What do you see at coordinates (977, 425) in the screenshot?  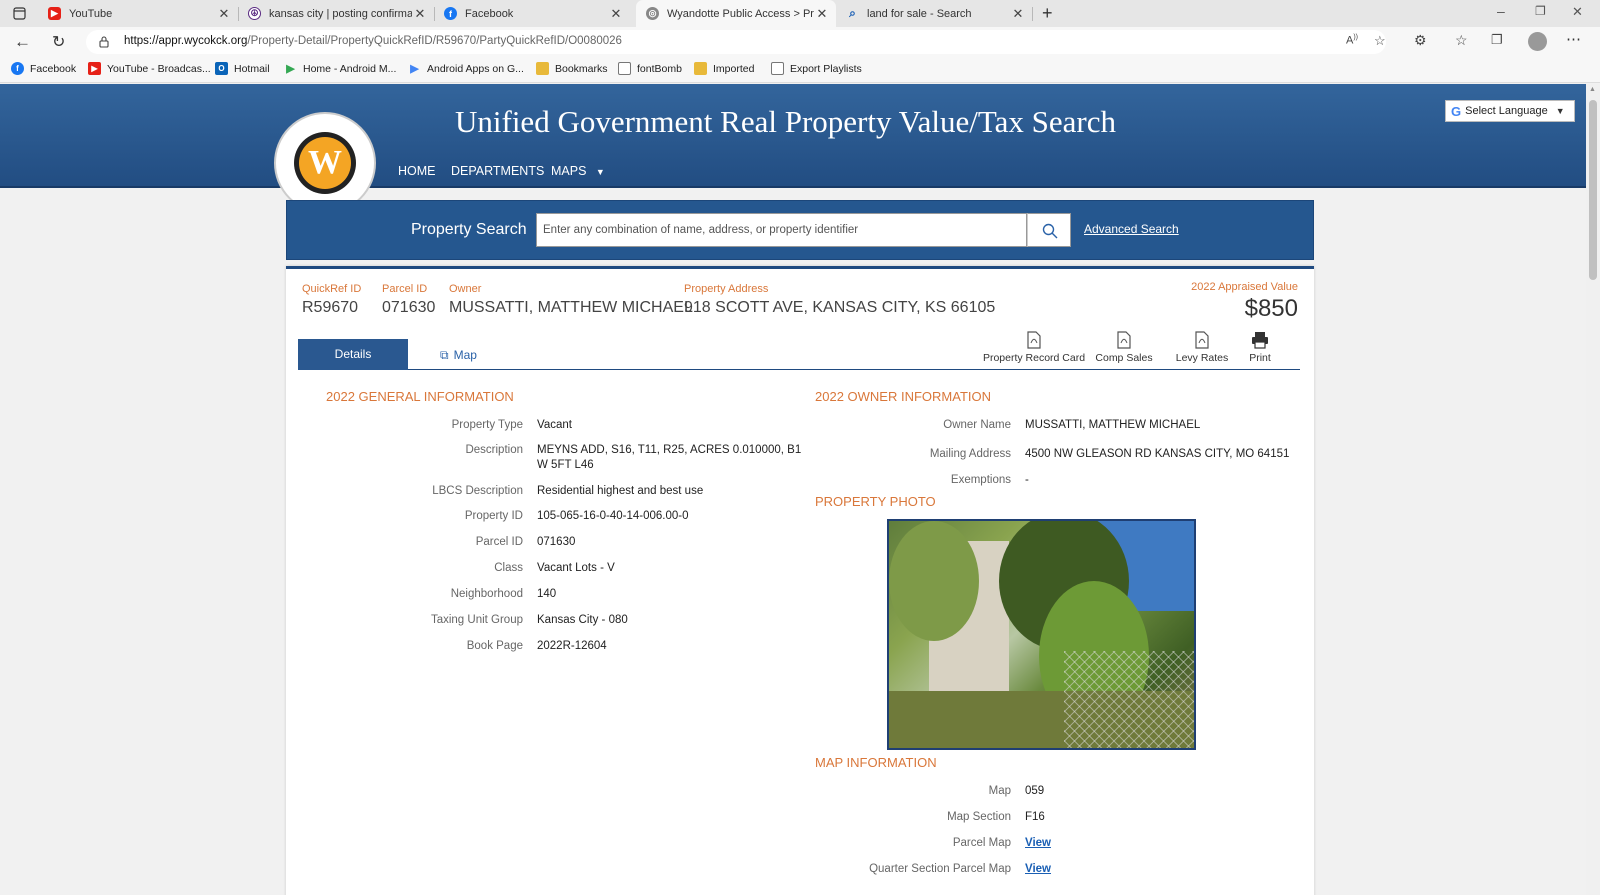 I see `row-label: Owner Name` at bounding box center [977, 425].